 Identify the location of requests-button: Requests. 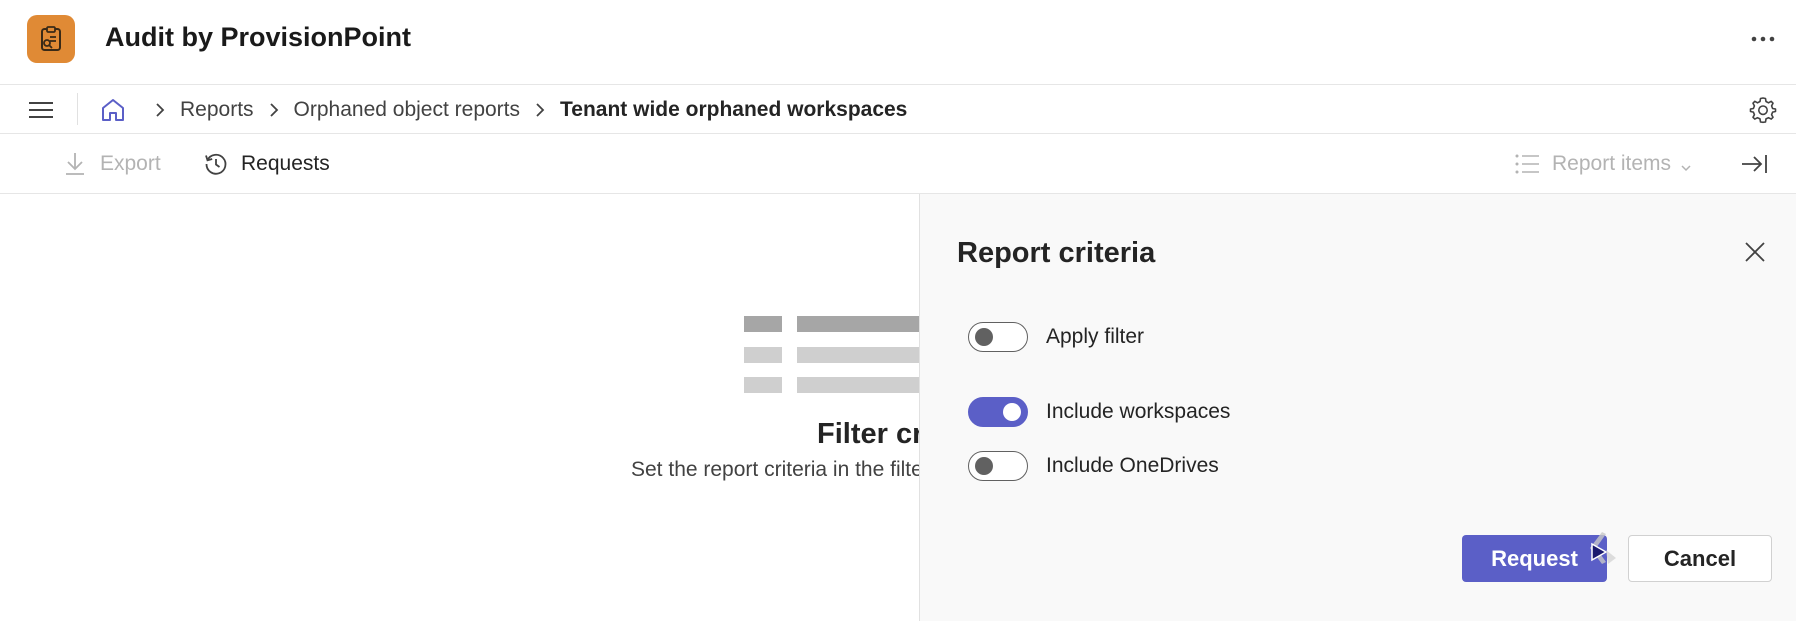
(266, 164).